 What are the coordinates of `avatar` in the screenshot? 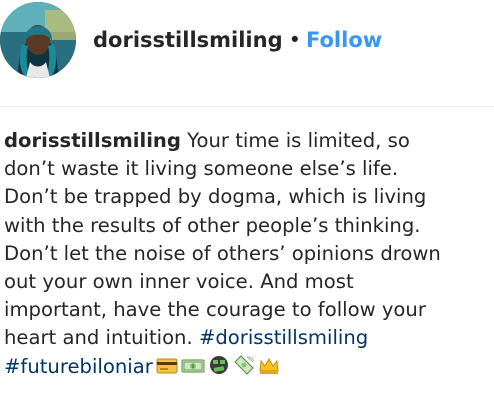 It's located at (38, 40).